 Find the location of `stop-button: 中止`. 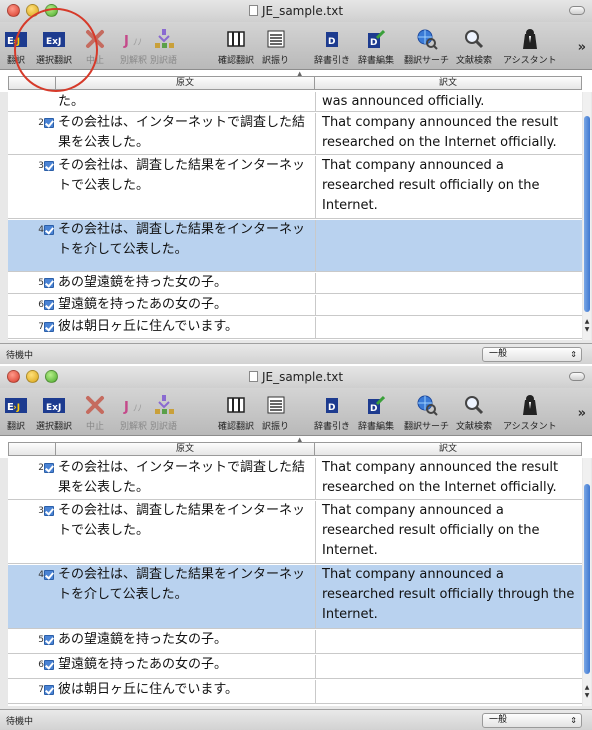

stop-button: 中止 is located at coordinates (95, 414).